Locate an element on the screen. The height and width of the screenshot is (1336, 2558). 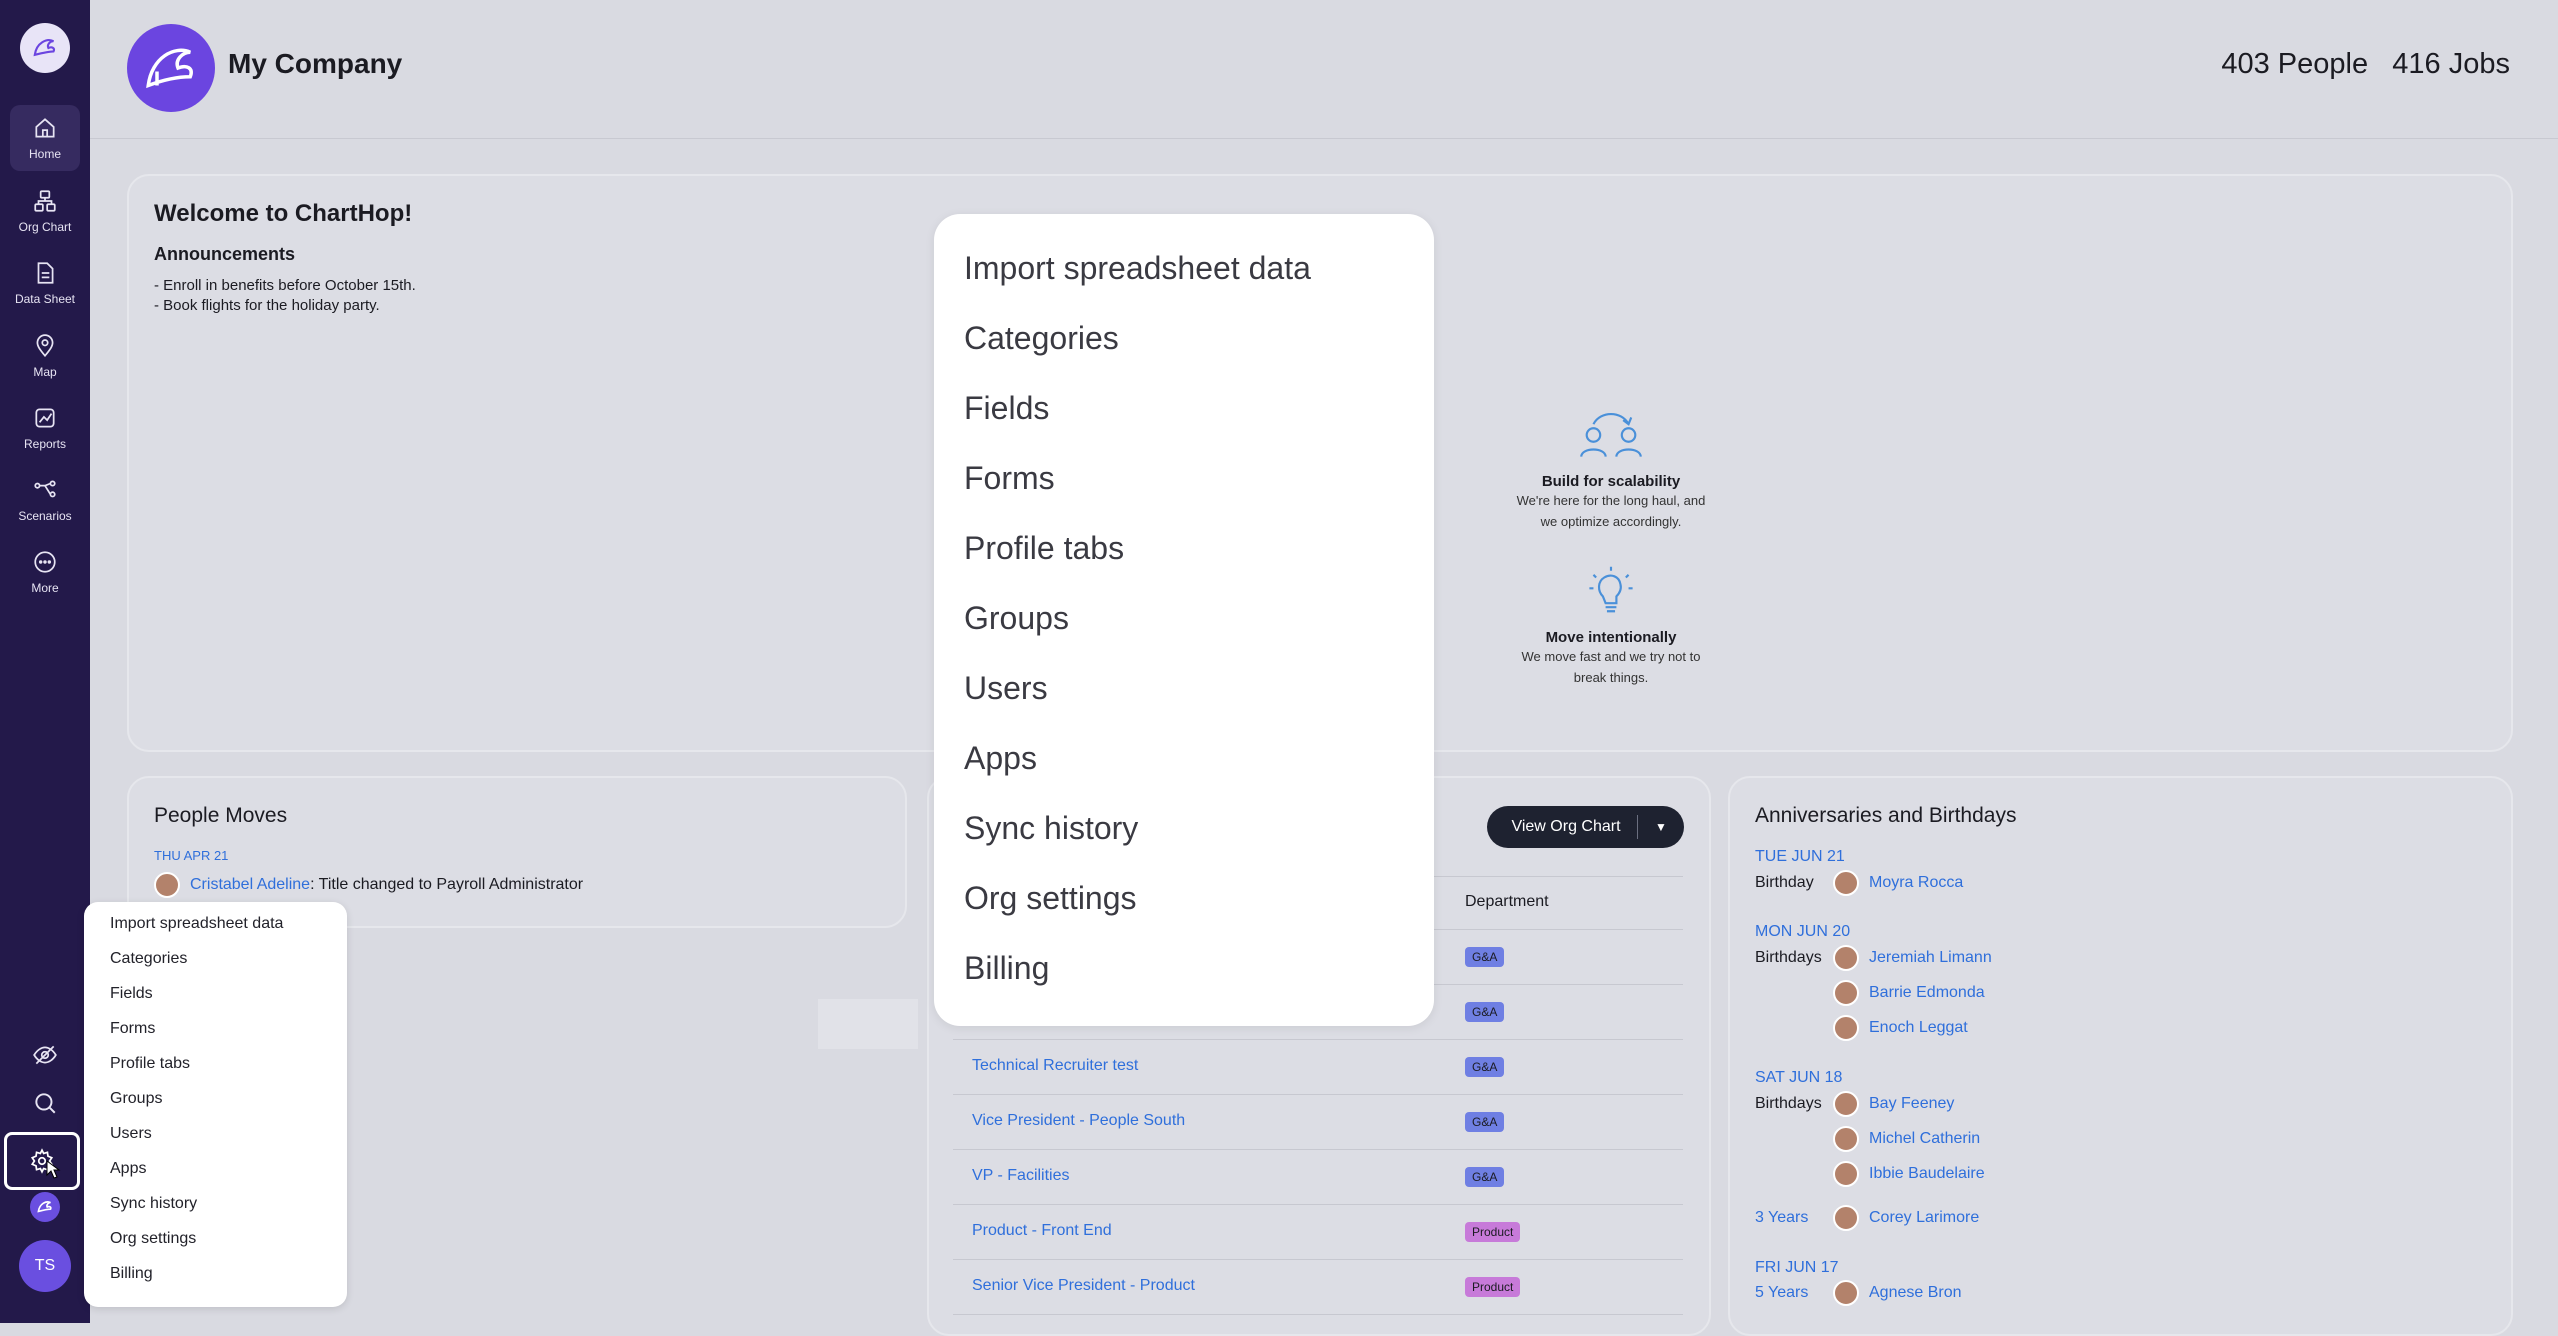
nav-reports: Reports is located at coordinates (45, 428).